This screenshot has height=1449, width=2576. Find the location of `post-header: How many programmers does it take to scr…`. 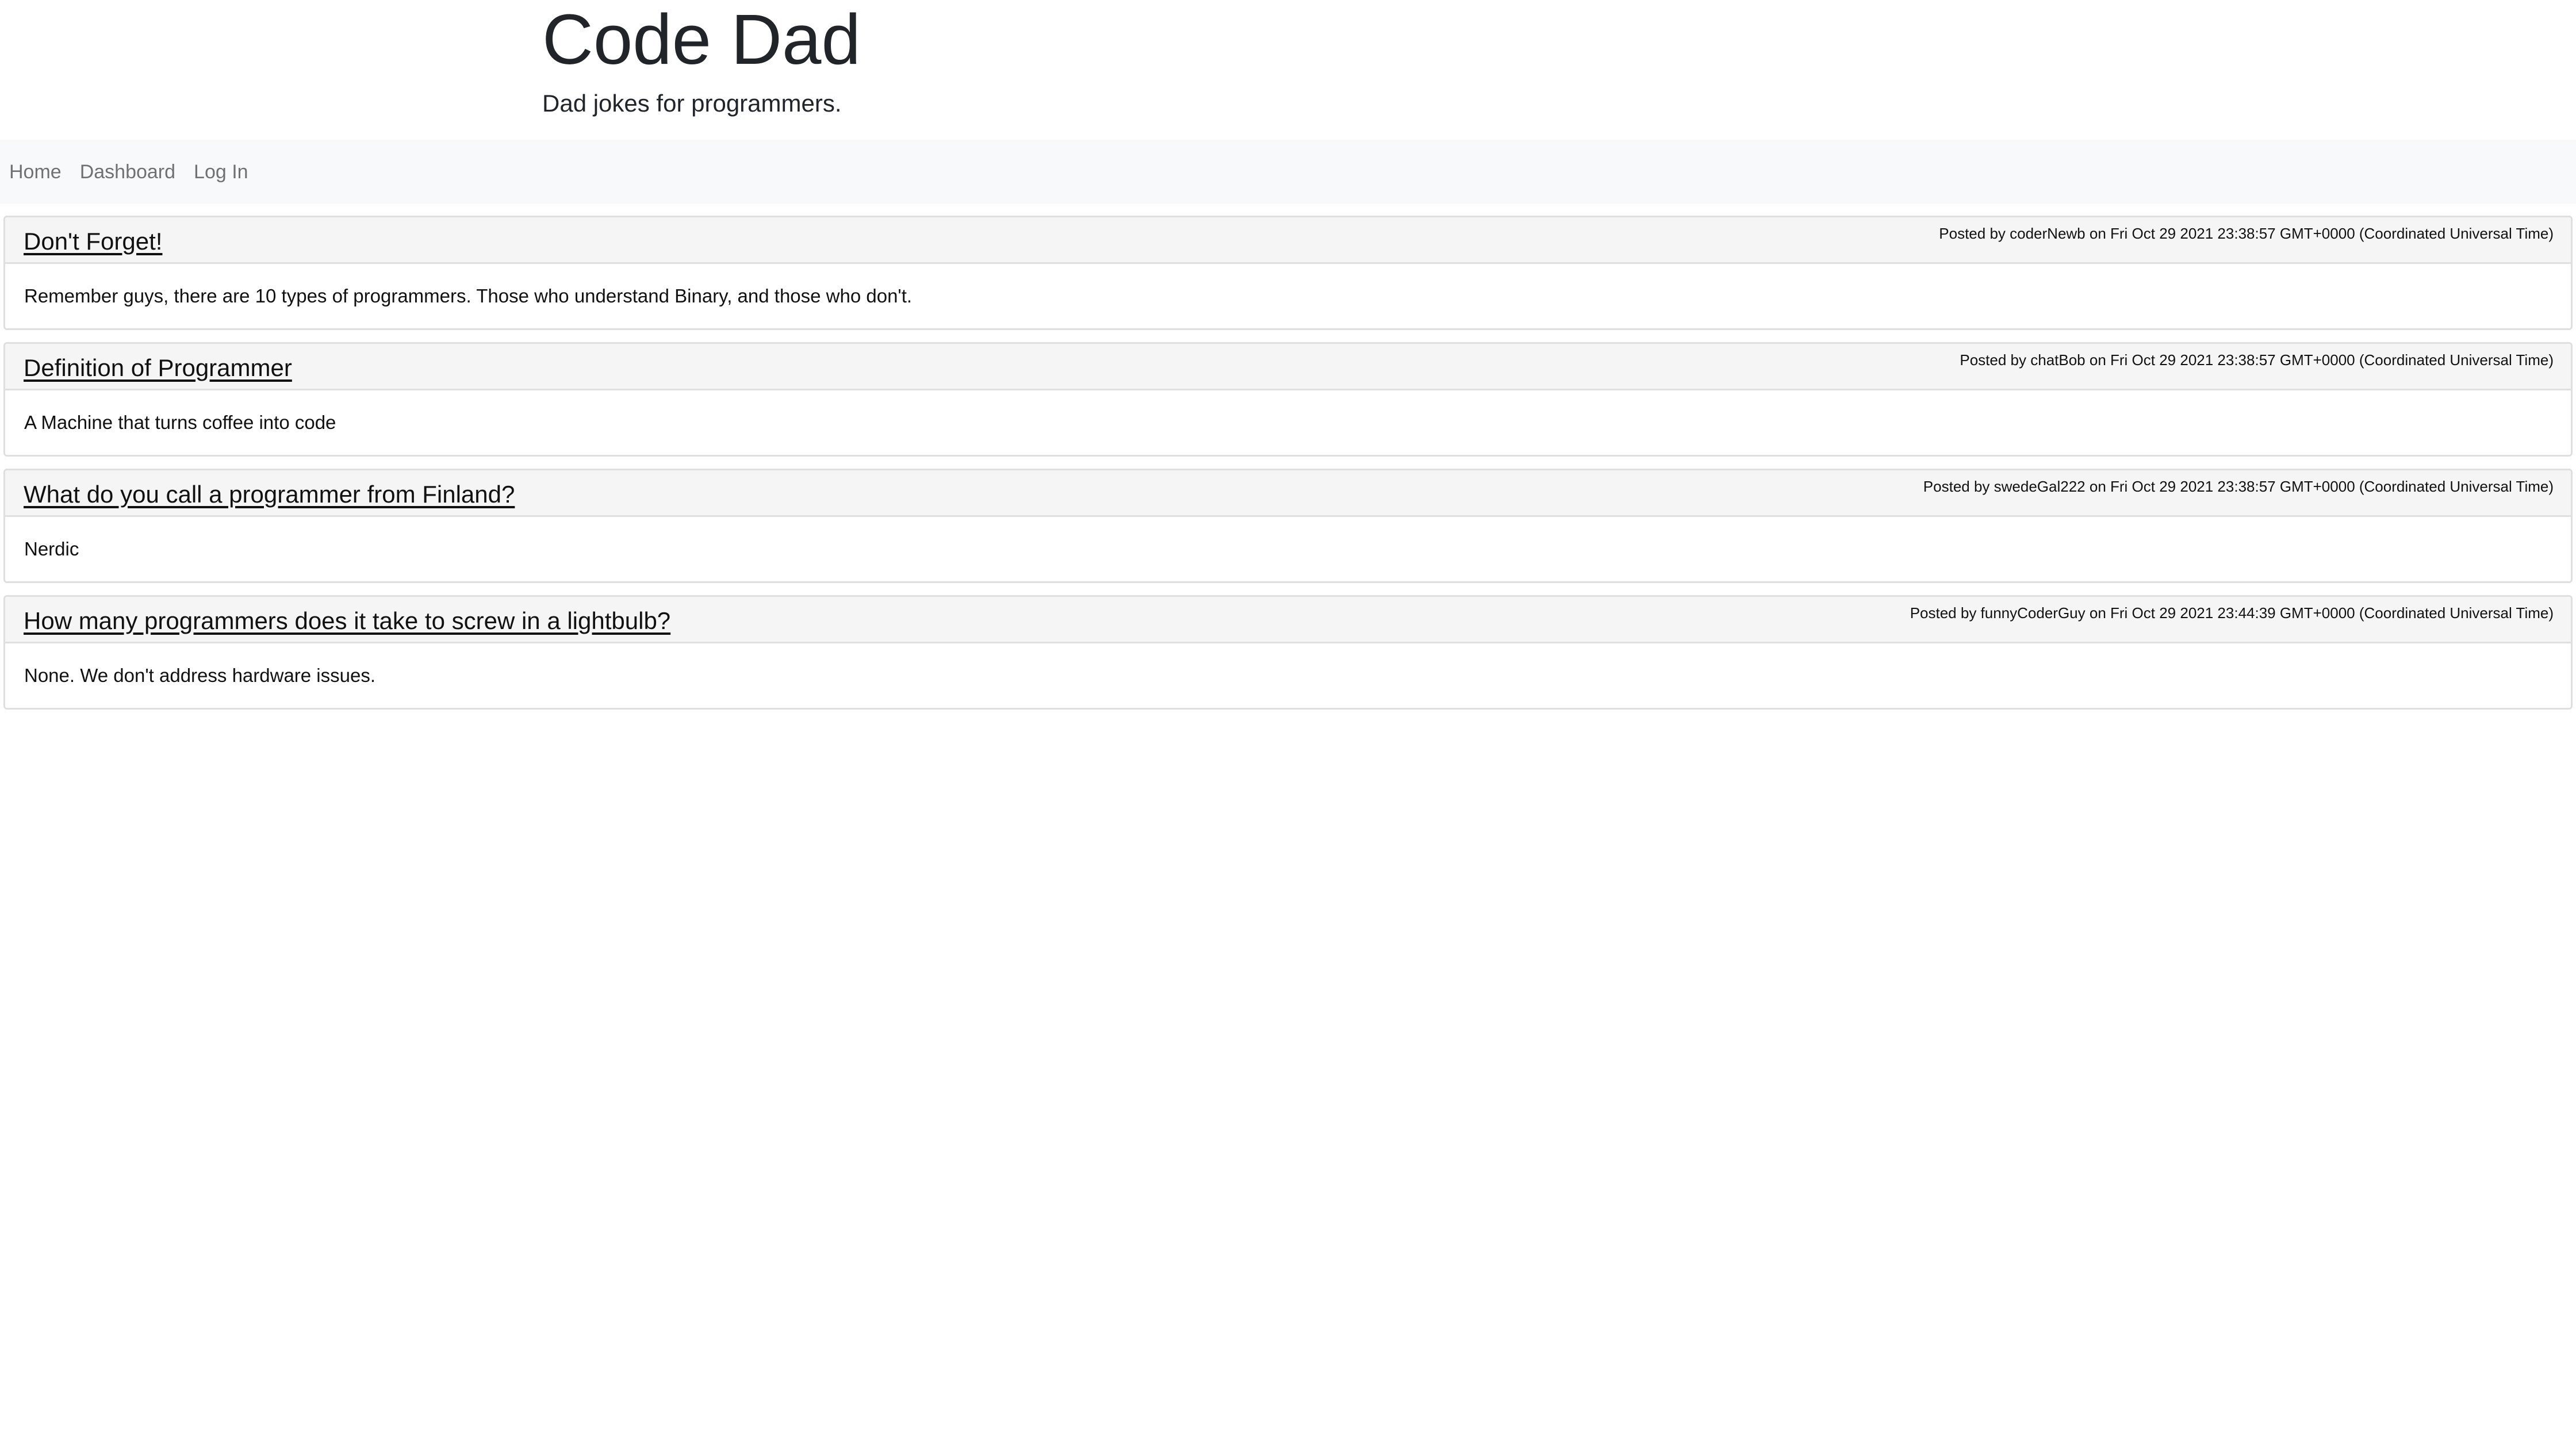

post-header: How many programmers does it take to scr… is located at coordinates (1288, 620).